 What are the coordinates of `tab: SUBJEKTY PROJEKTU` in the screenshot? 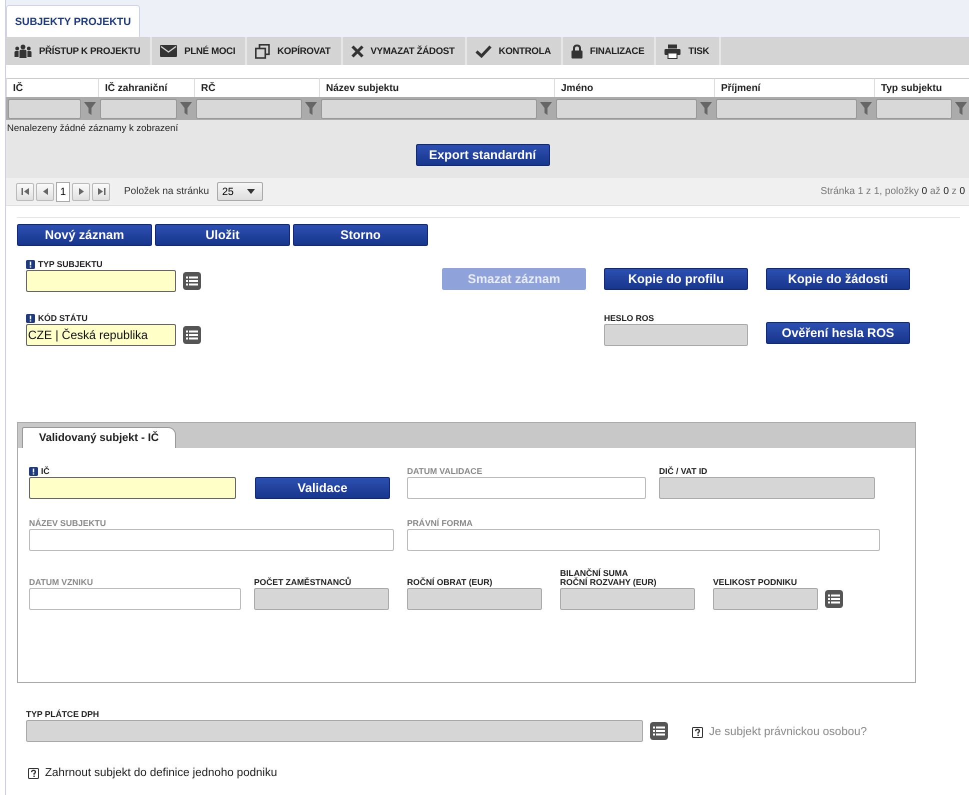 It's located at (73, 21).